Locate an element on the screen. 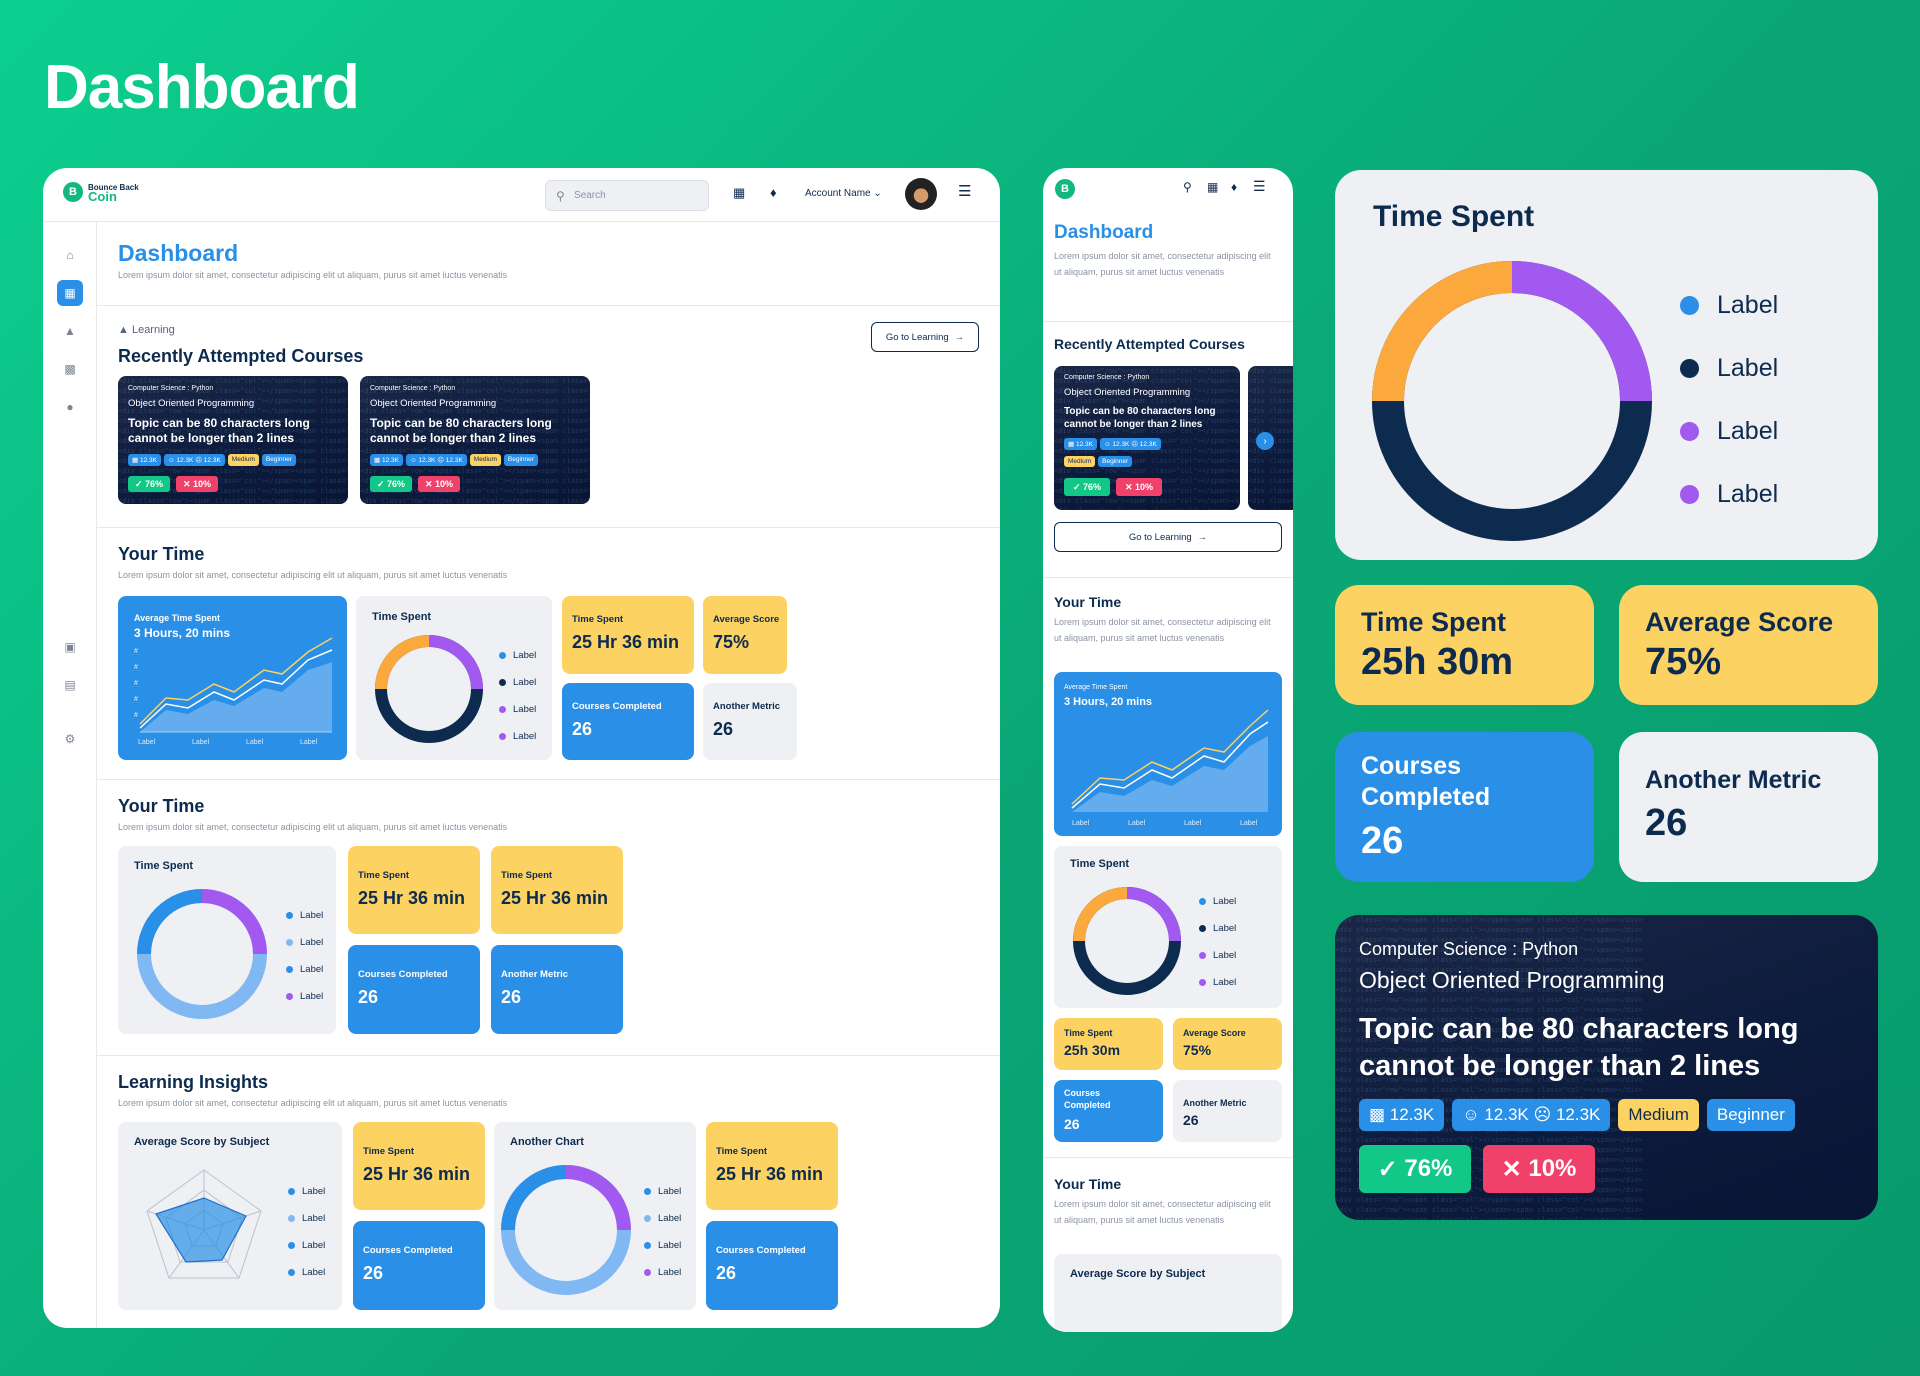 The width and height of the screenshot is (1920, 1376). avg-score-metric-large: Average Score 75% is located at coordinates (1748, 645).